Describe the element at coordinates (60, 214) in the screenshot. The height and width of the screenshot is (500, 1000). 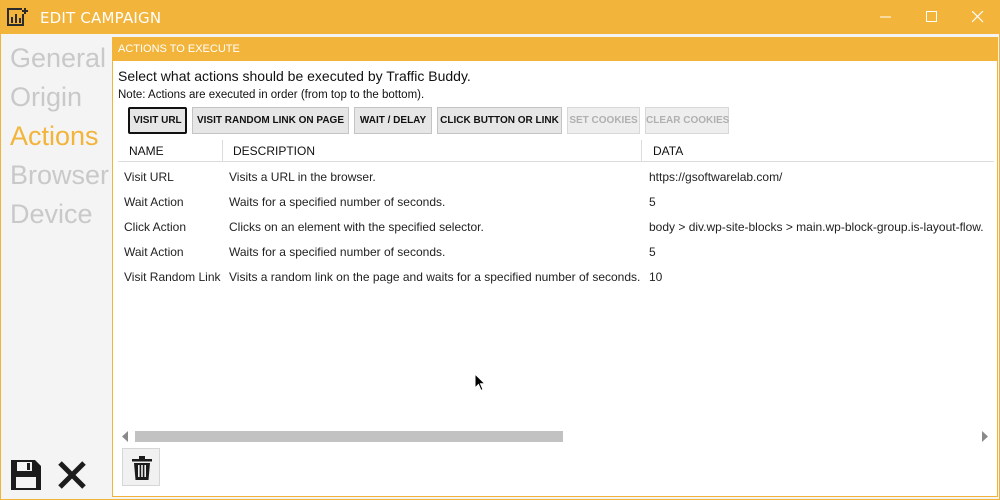
I see `nav-item-device: Device` at that location.